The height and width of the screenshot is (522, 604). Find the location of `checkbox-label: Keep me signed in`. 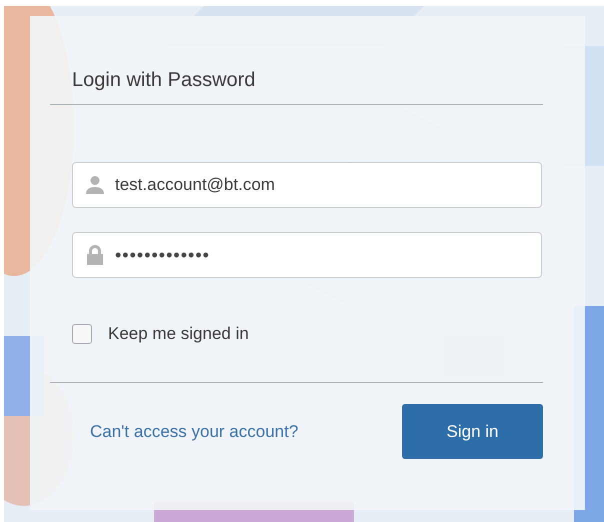

checkbox-label: Keep me signed in is located at coordinates (178, 334).